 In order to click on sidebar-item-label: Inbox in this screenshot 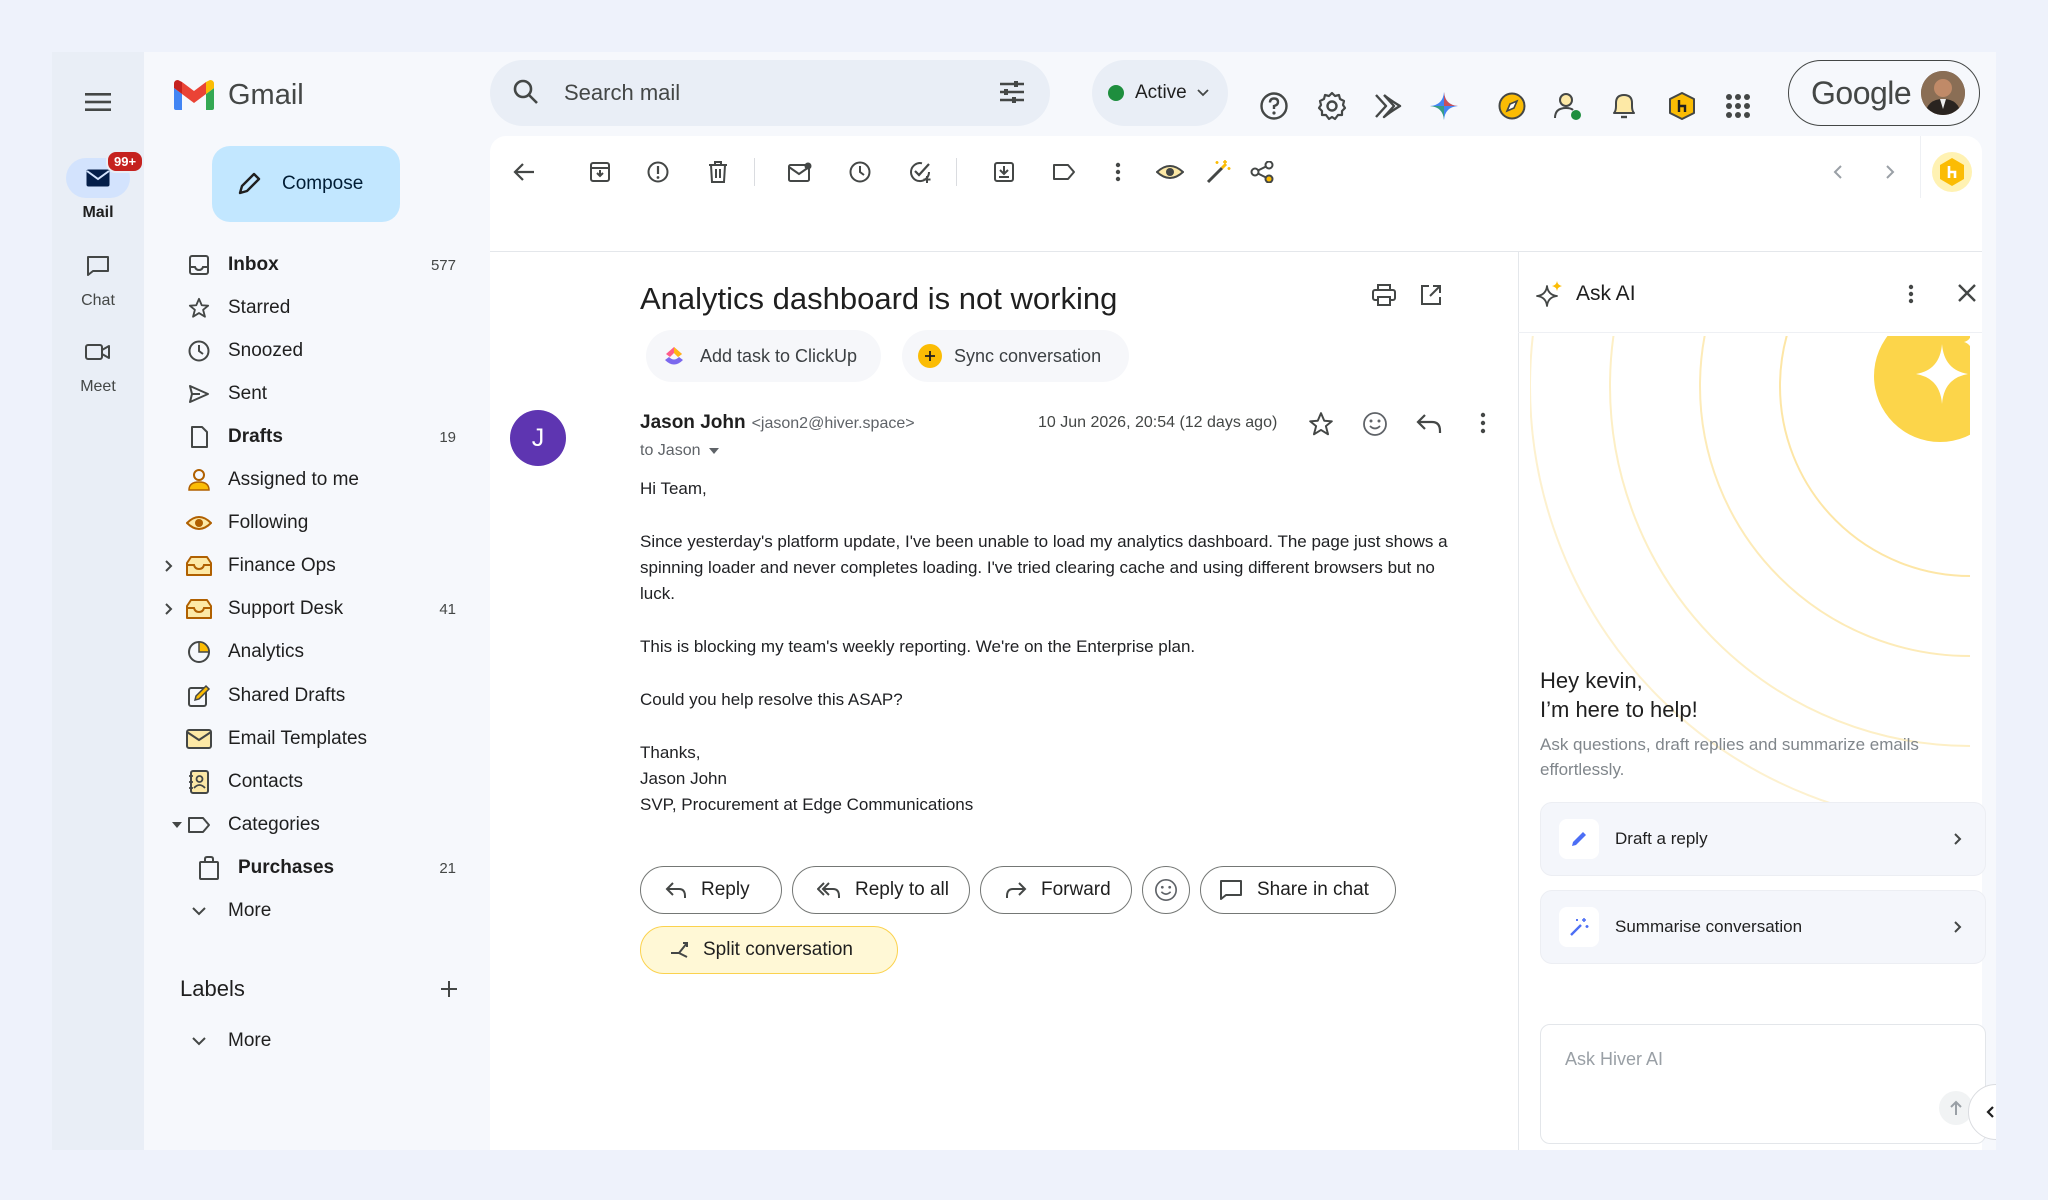, I will do `click(253, 264)`.